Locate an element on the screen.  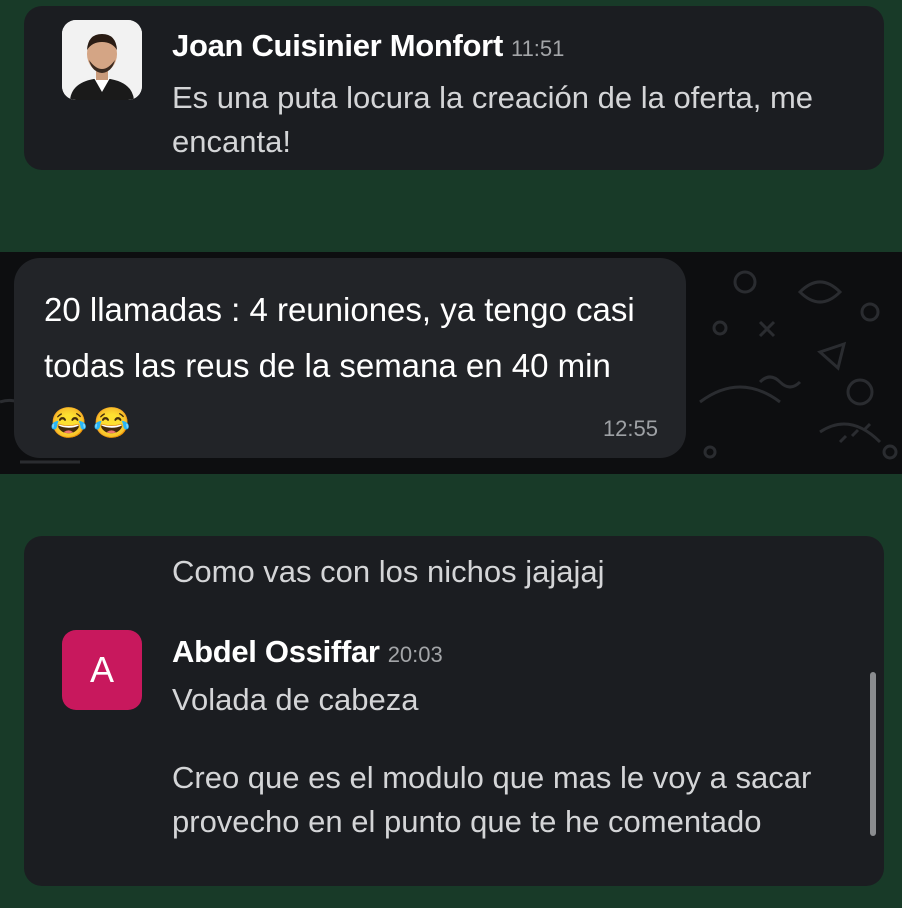
avatar-joan is located at coordinates (102, 60).